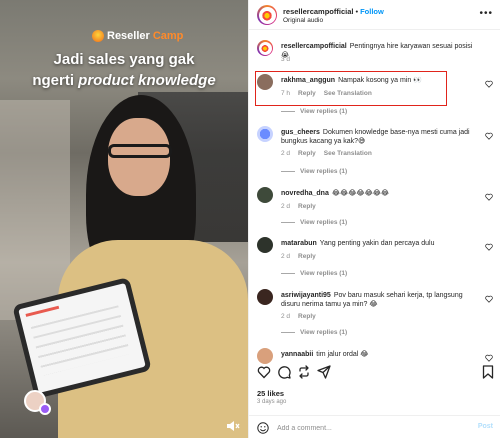 The width and height of the screenshot is (500, 438). Describe the element at coordinates (485, 426) in the screenshot. I see `post-button: Post` at that location.